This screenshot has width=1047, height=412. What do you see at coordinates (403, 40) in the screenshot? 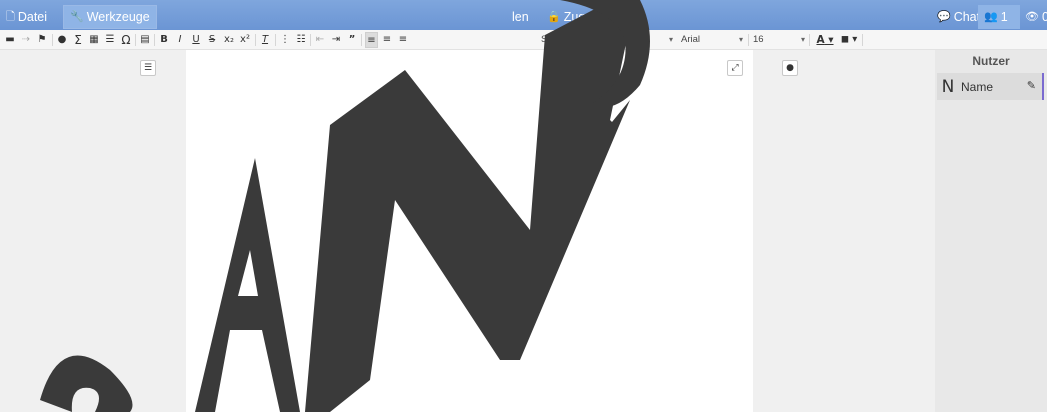
I see `align-right-icon: ≡` at bounding box center [403, 40].